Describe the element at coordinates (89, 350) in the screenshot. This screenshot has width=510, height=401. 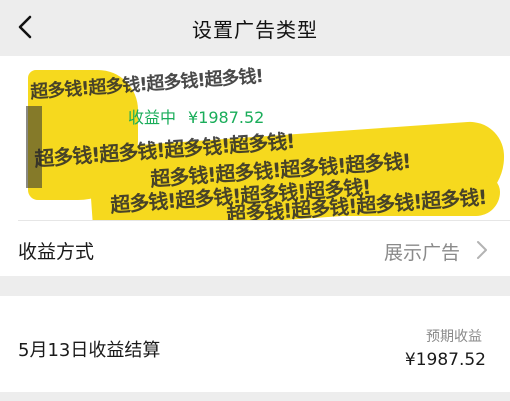
I see `settlement-date-label: 5月13日收益结算` at that location.